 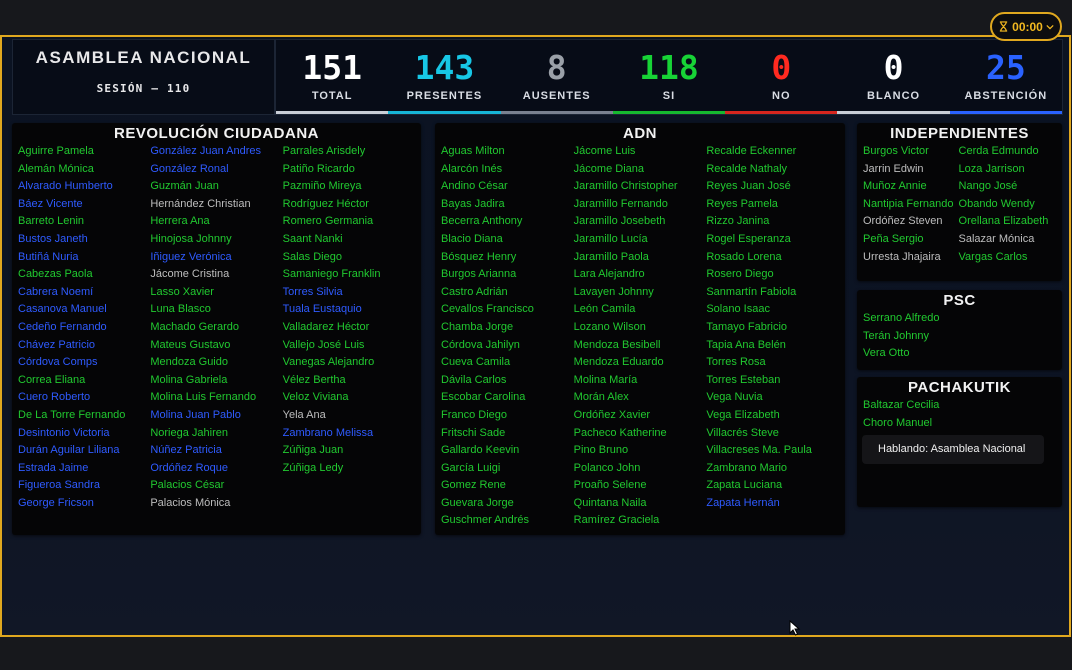 I want to click on member-name: Hernández Christian, so click(x=200, y=203).